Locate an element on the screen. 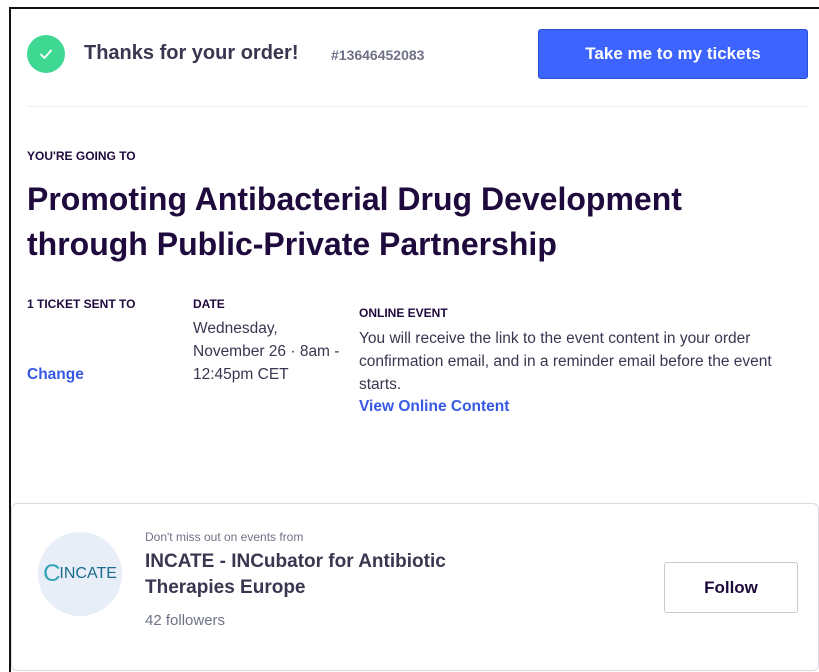 Image resolution: width=819 pixels, height=672 pixels. follower-count: 42 followers is located at coordinates (185, 620).